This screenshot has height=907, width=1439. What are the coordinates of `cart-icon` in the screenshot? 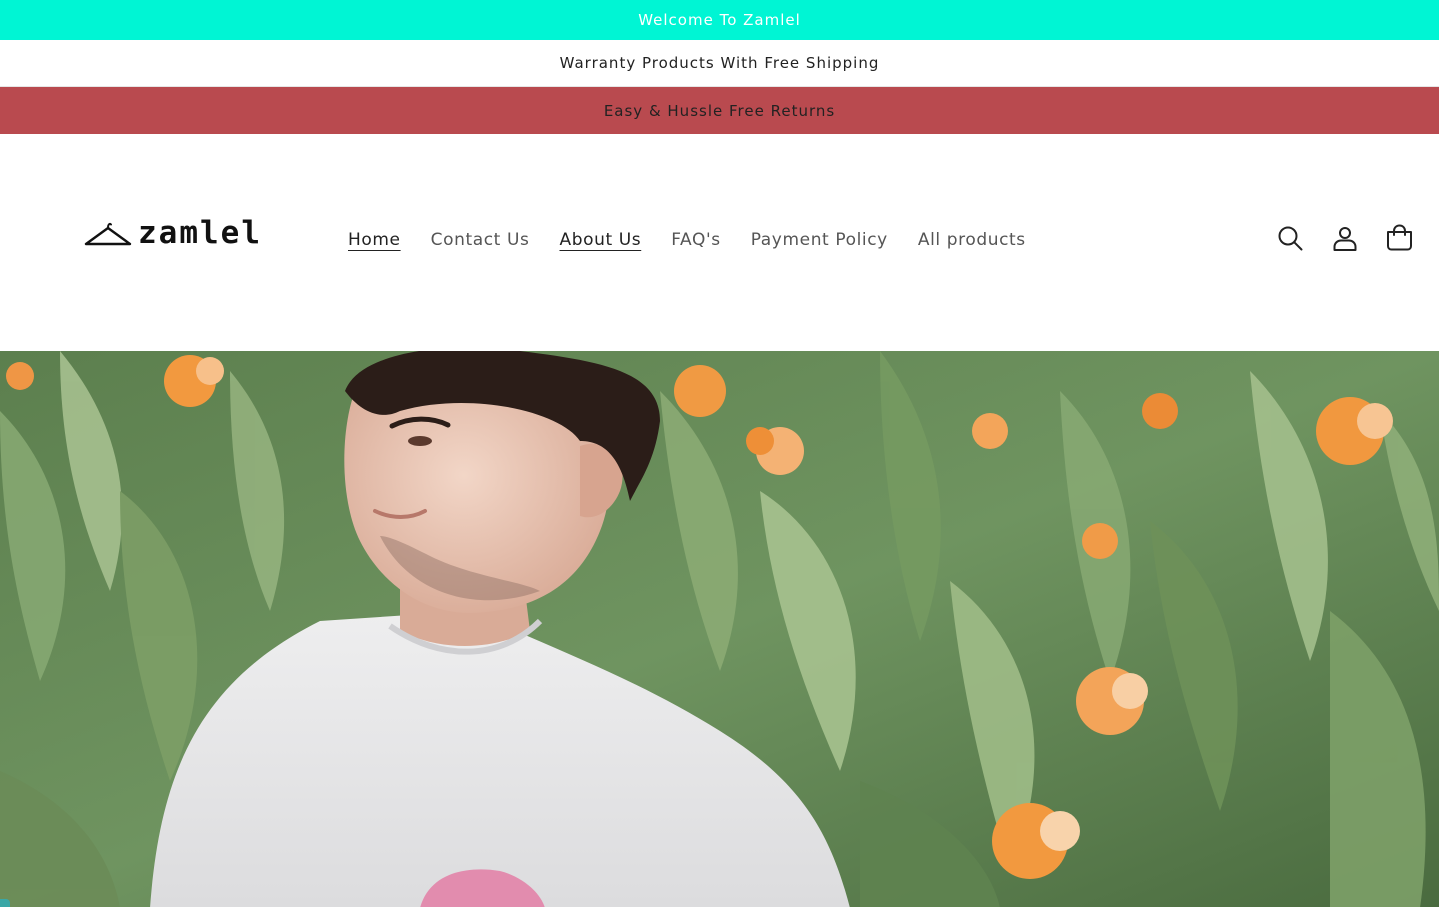 It's located at (1399, 237).